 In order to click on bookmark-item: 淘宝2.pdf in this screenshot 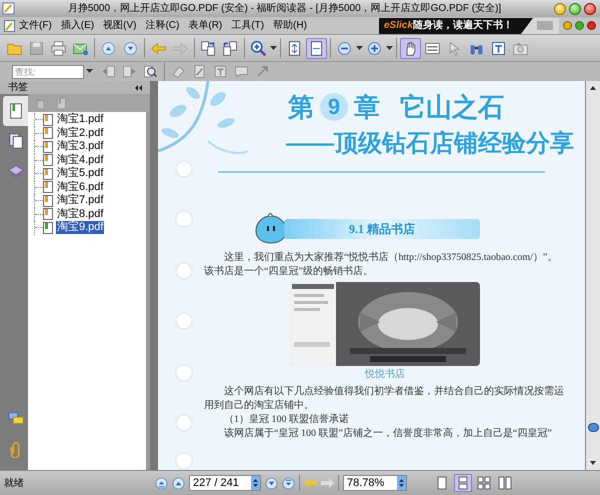, I will do `click(80, 133)`.